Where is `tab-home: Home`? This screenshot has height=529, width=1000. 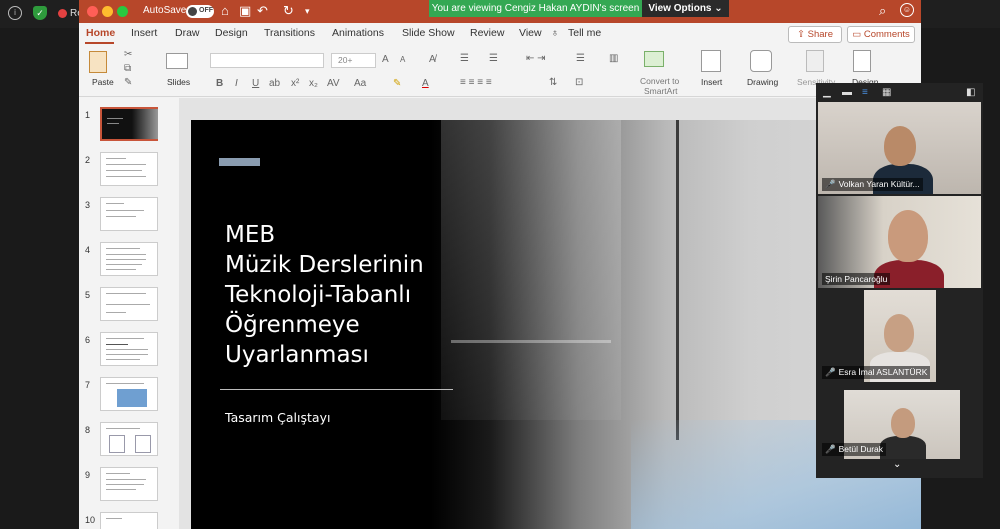 tab-home: Home is located at coordinates (100, 33).